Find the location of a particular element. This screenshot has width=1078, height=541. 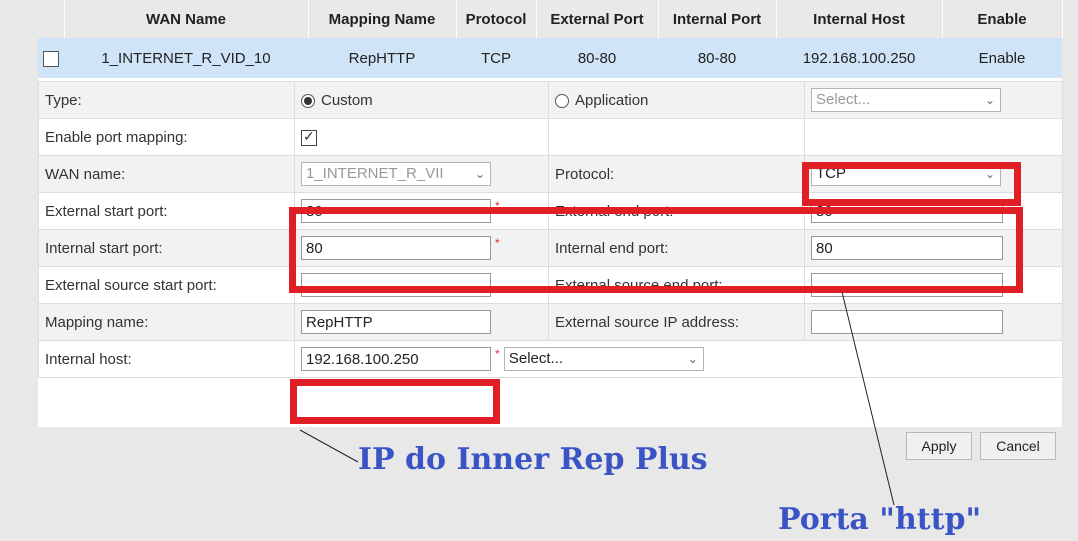

port-pointer-line is located at coordinates (868, 398).